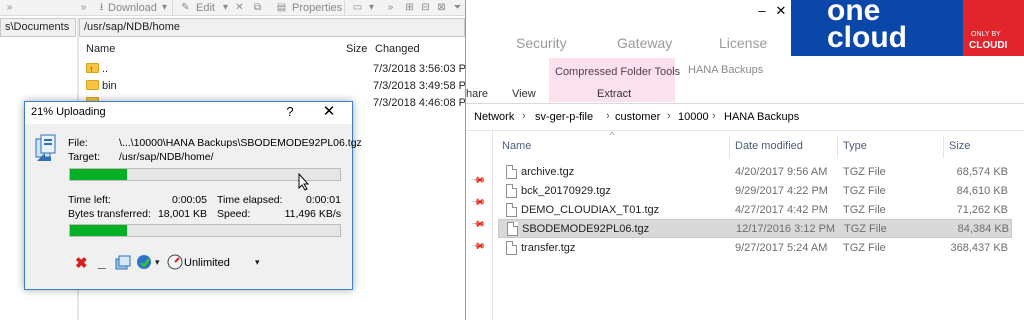  I want to click on remote-file-row: bin 7/3/2018 3:49:58 PI, so click(277, 86).